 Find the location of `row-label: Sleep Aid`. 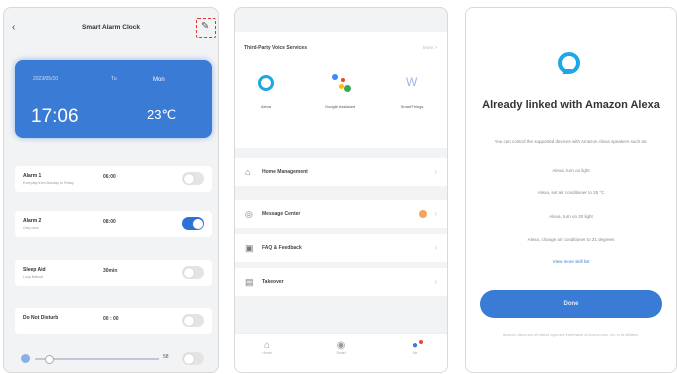

row-label: Sleep Aid is located at coordinates (34, 270).